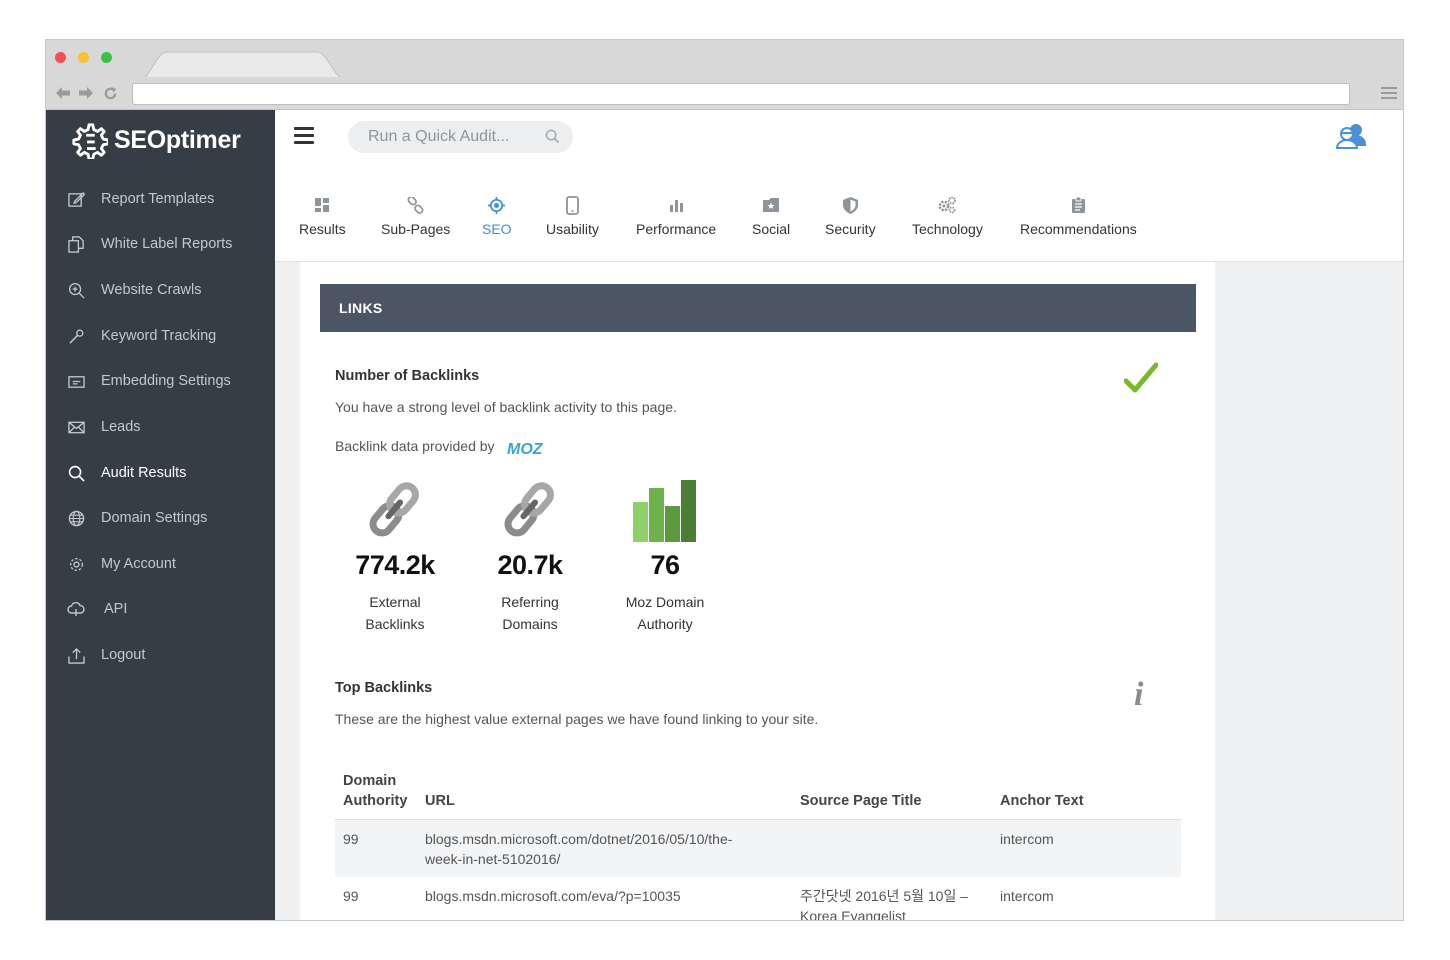  Describe the element at coordinates (839, 186) in the screenshot. I see `top-bar: Results Sub-Pages SEO` at that location.